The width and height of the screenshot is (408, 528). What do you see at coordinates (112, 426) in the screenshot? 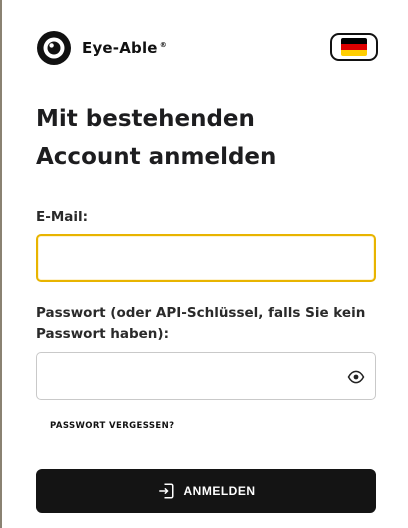
I see `forgot-password-link: PASSWORT VERGESSEN?` at bounding box center [112, 426].